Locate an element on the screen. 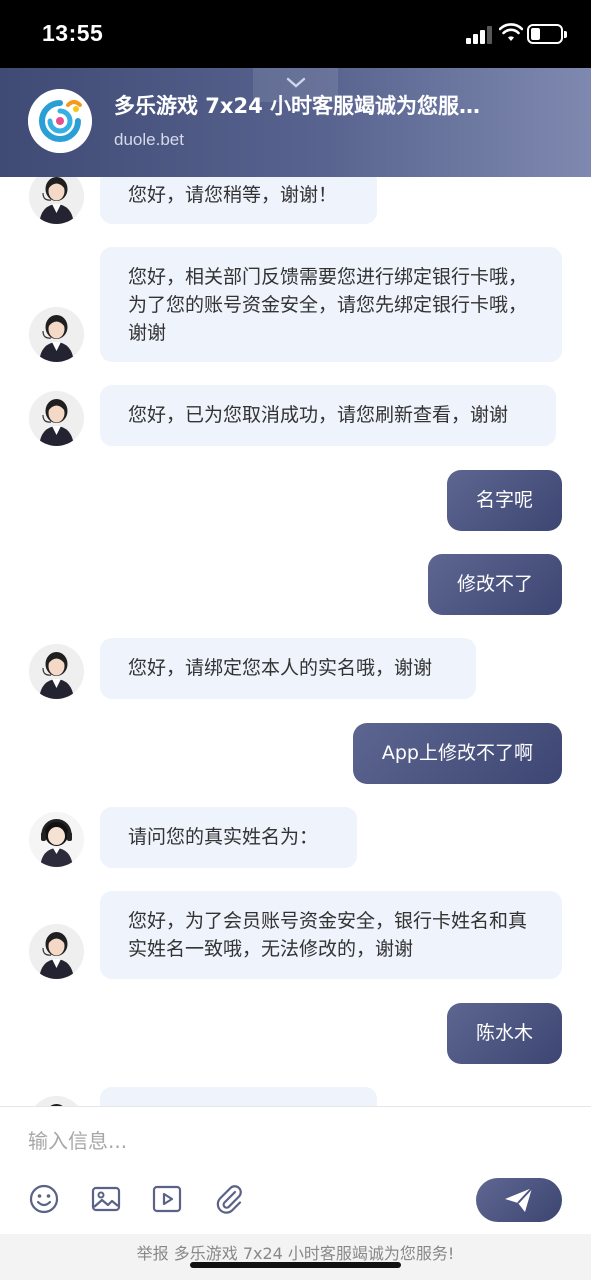 Image resolution: width=591 pixels, height=1280 pixels. video-icon is located at coordinates (167, 1199).